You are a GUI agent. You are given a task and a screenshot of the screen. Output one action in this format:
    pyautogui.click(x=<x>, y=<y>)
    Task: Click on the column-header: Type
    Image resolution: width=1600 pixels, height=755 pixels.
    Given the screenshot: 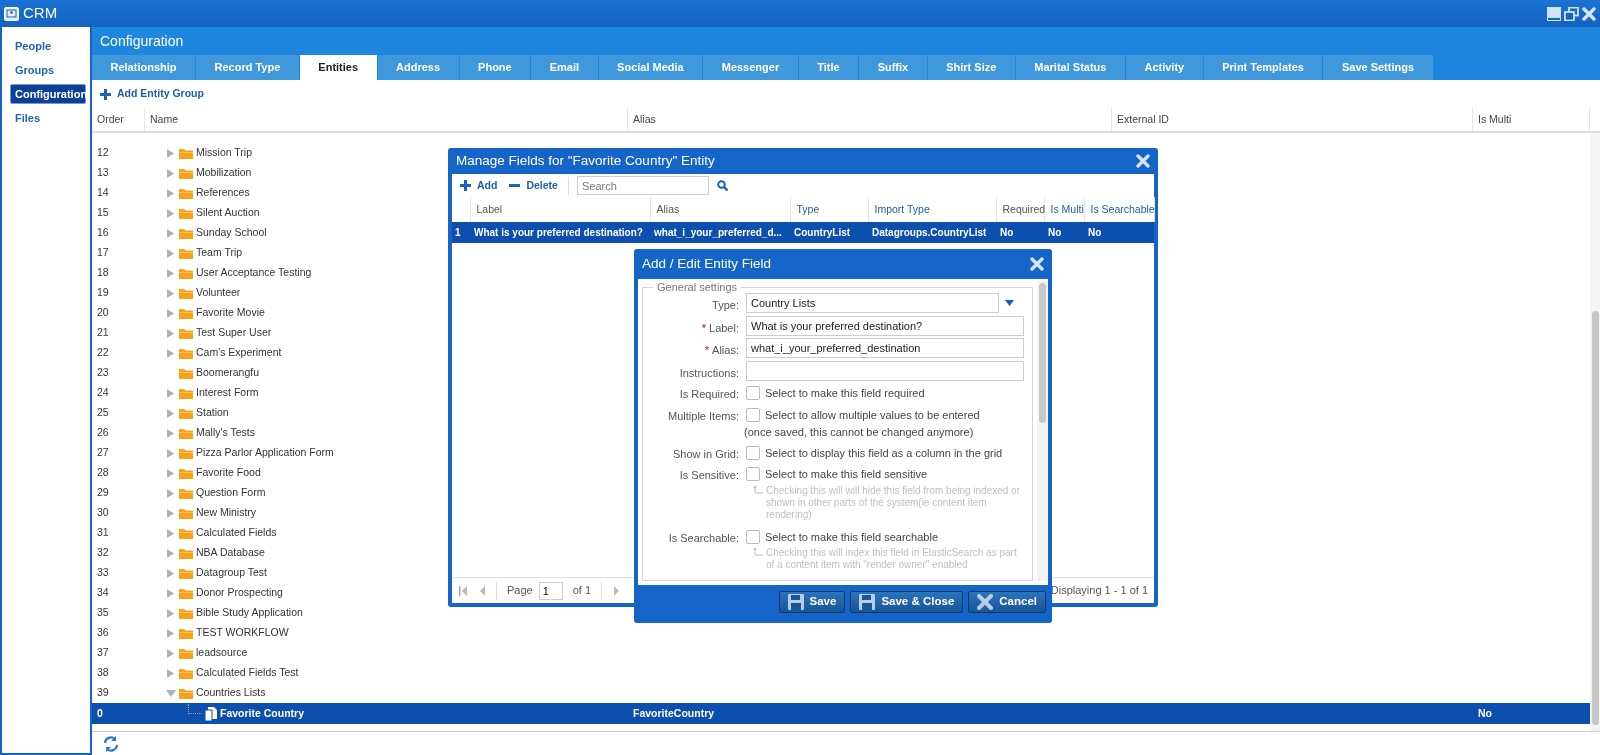 What is the action you would take?
    pyautogui.click(x=808, y=208)
    